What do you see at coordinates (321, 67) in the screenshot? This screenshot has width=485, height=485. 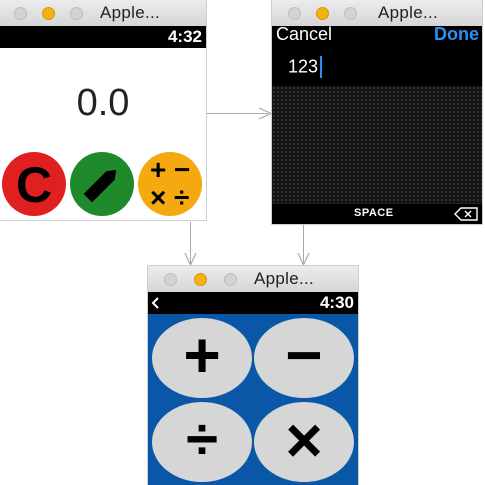 I see `text-cursor` at bounding box center [321, 67].